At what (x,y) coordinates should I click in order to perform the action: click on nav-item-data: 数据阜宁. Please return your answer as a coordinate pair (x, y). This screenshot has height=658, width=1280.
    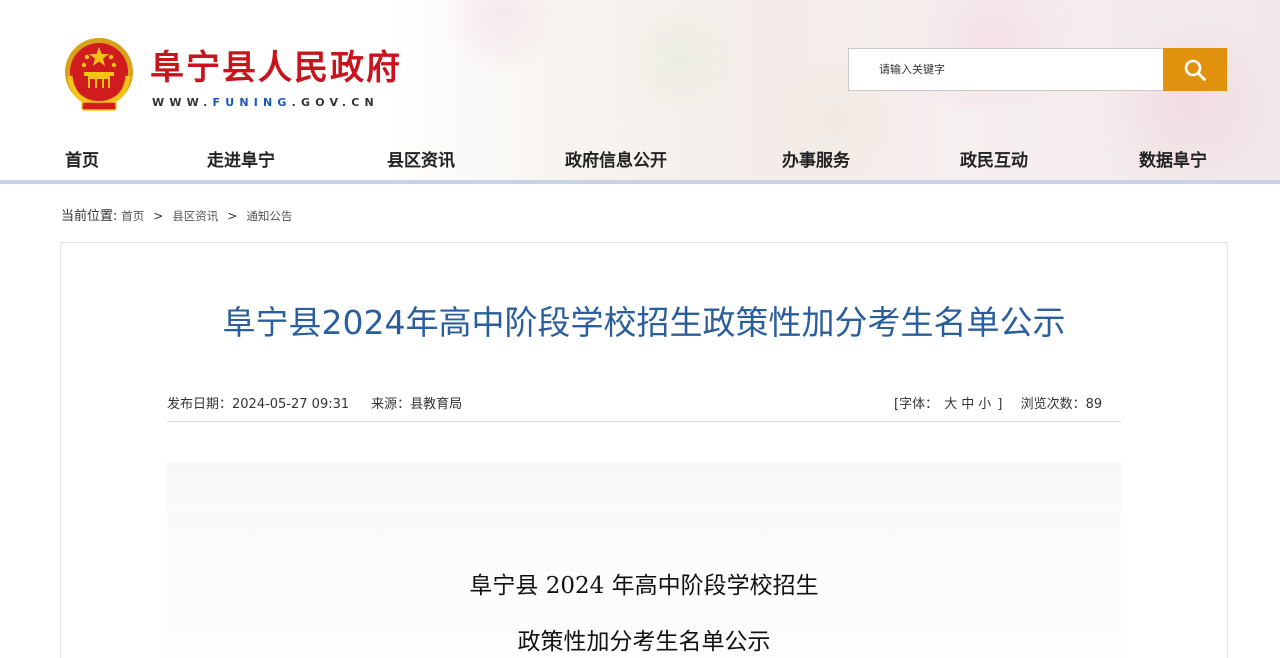
    Looking at the image, I should click on (1173, 158).